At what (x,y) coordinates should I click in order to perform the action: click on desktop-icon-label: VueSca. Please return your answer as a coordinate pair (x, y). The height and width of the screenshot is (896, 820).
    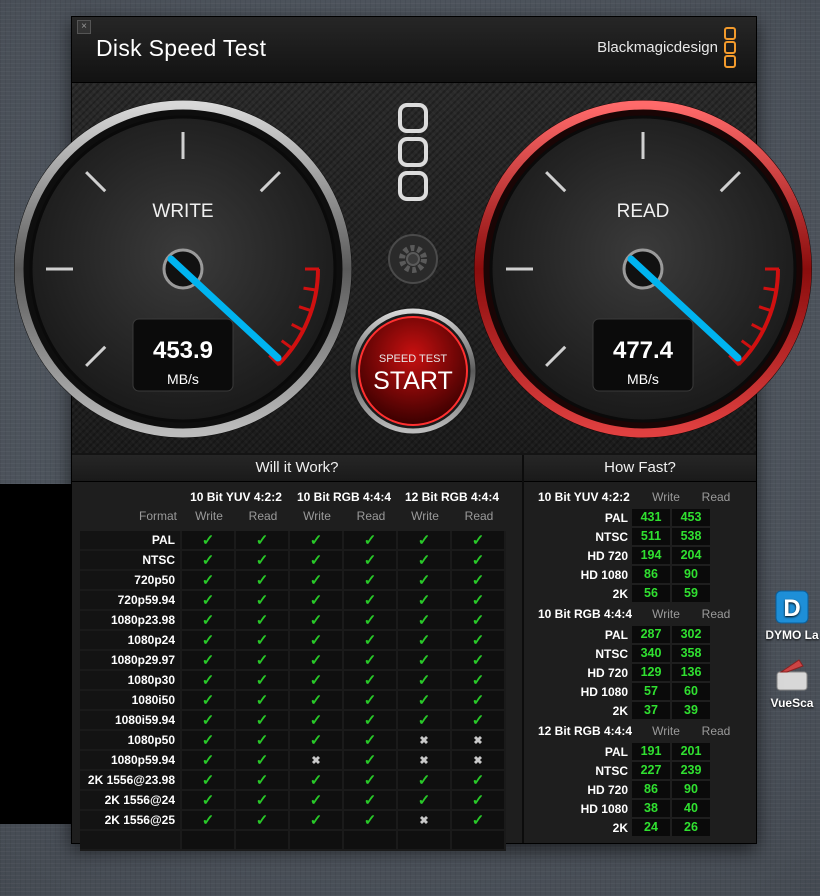
    Looking at the image, I should click on (792, 703).